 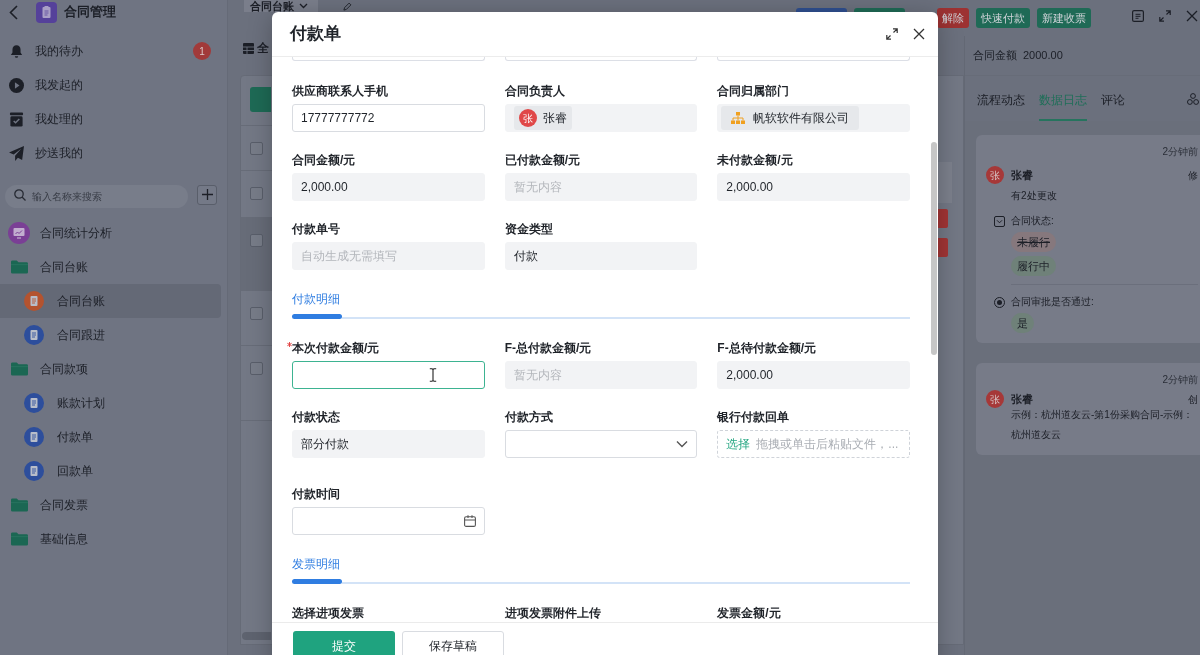 What do you see at coordinates (388, 375) in the screenshot?
I see `input-field` at bounding box center [388, 375].